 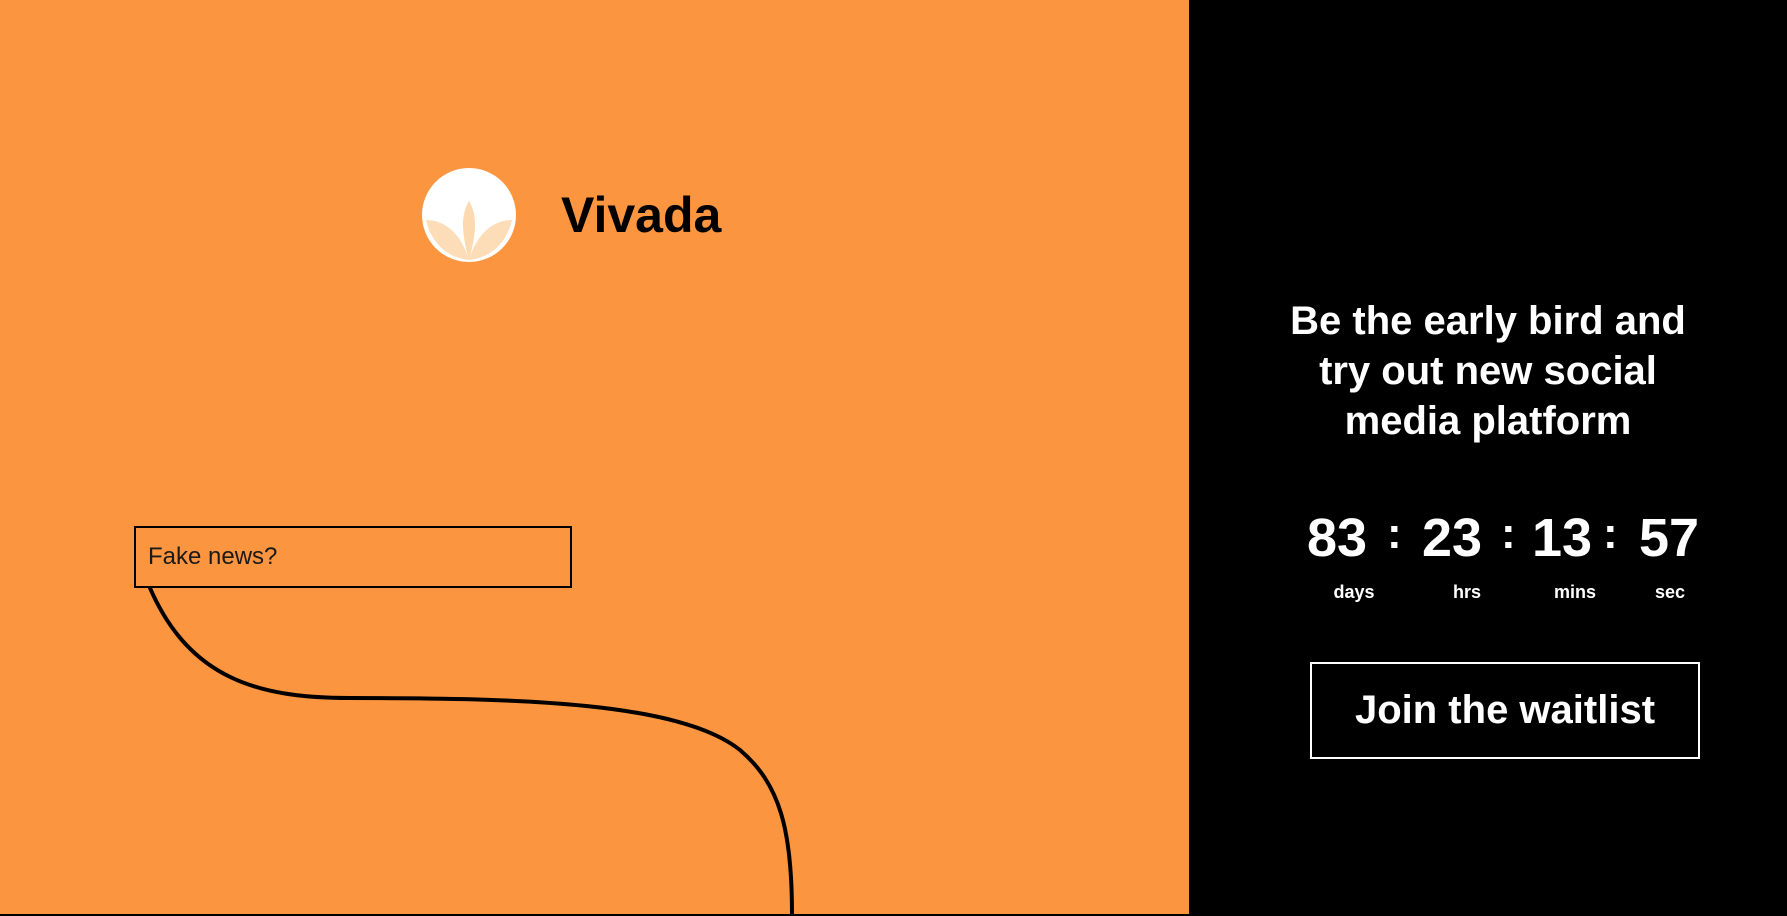 I want to click on headline-line-1: Be the early bird and, so click(x=1488, y=321).